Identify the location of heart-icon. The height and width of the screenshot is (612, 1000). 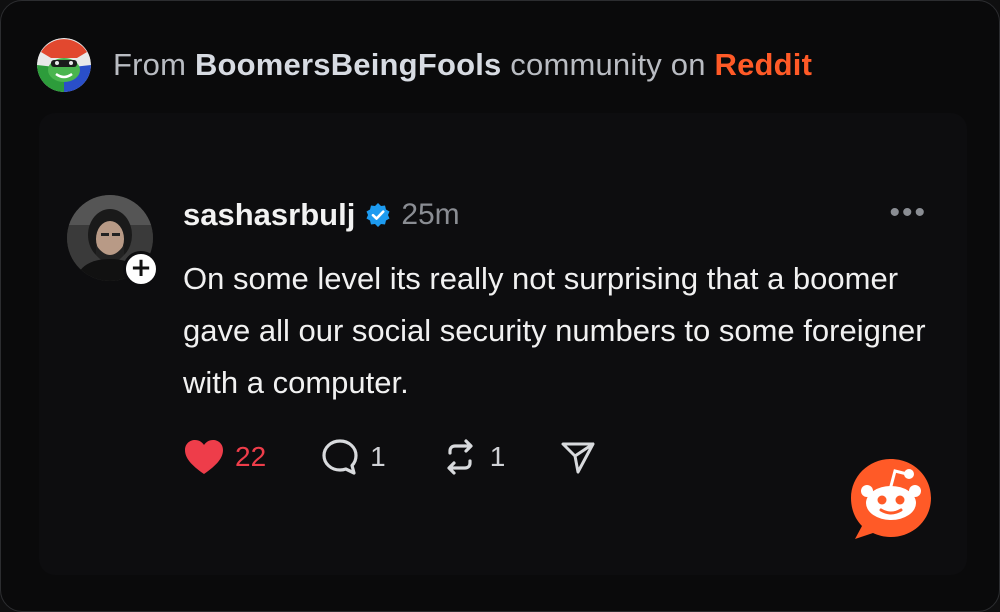
(204, 457).